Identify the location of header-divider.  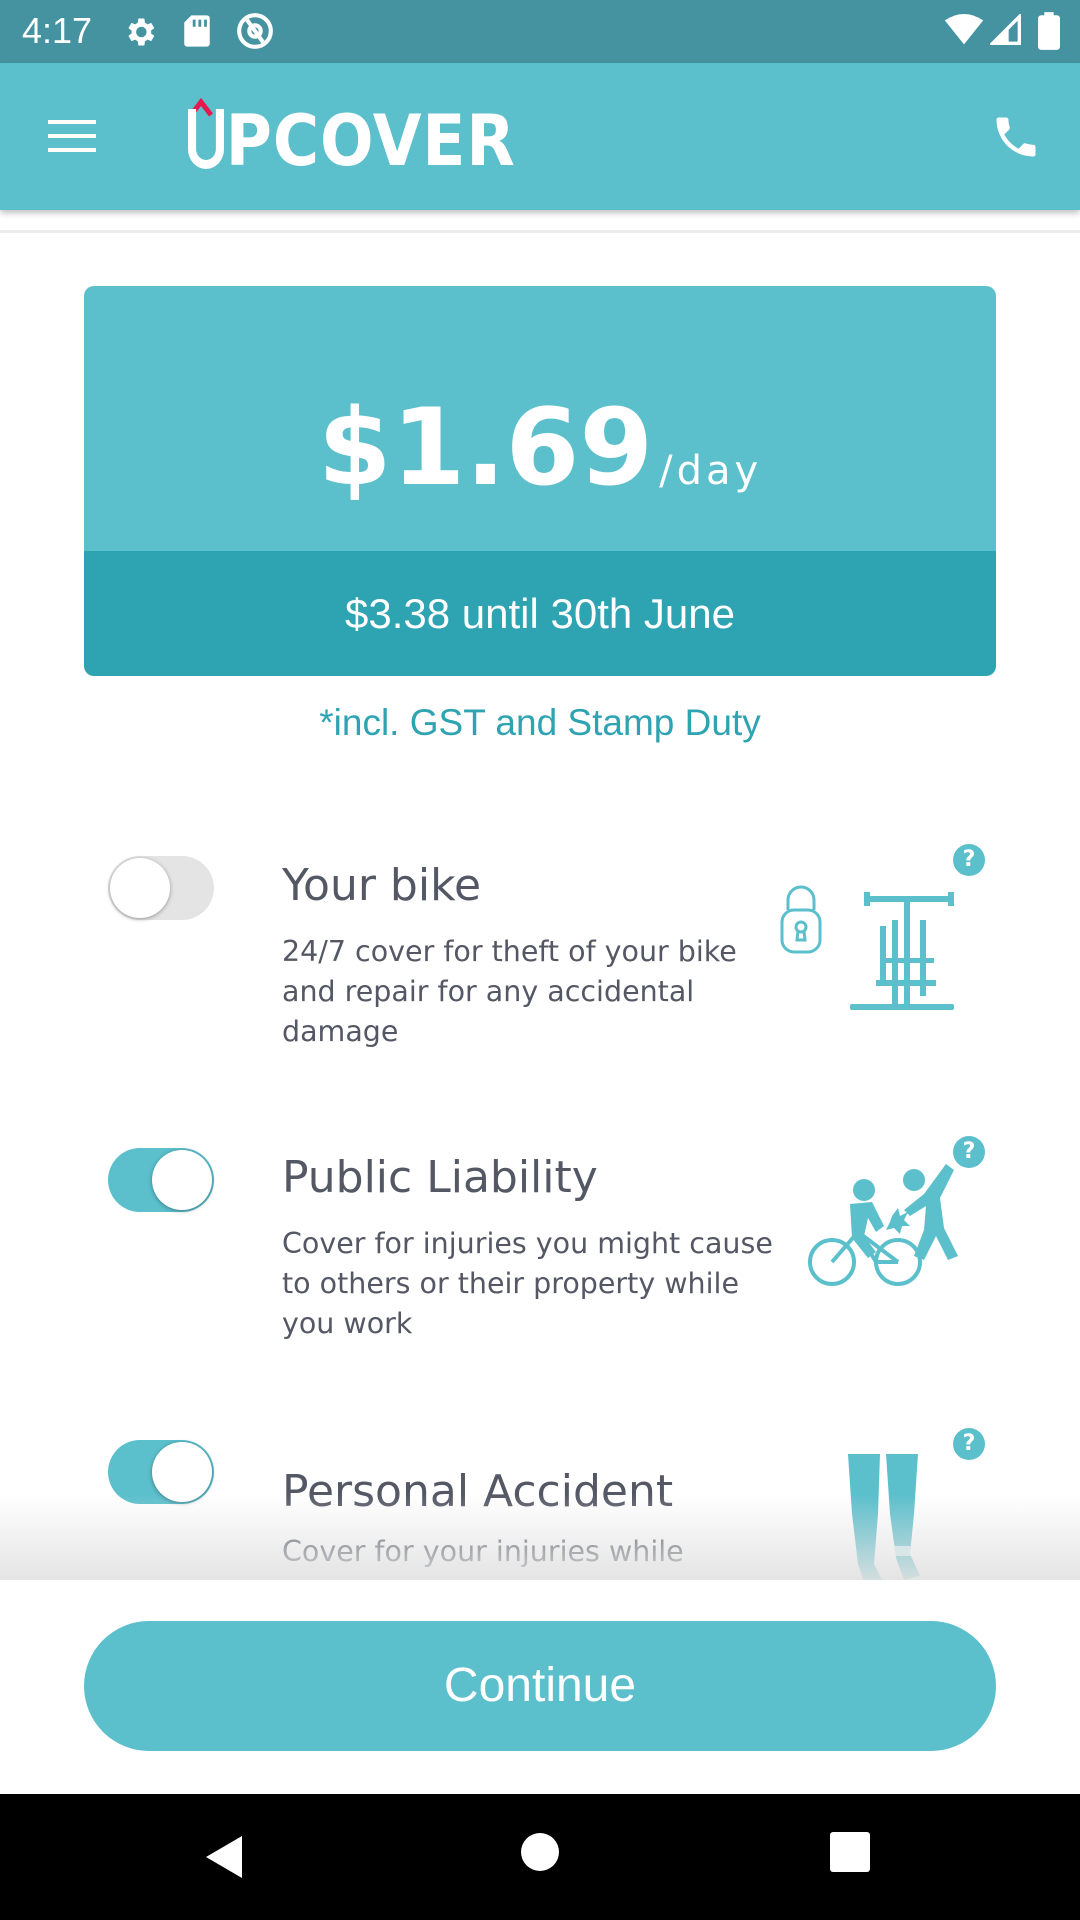
(540, 231).